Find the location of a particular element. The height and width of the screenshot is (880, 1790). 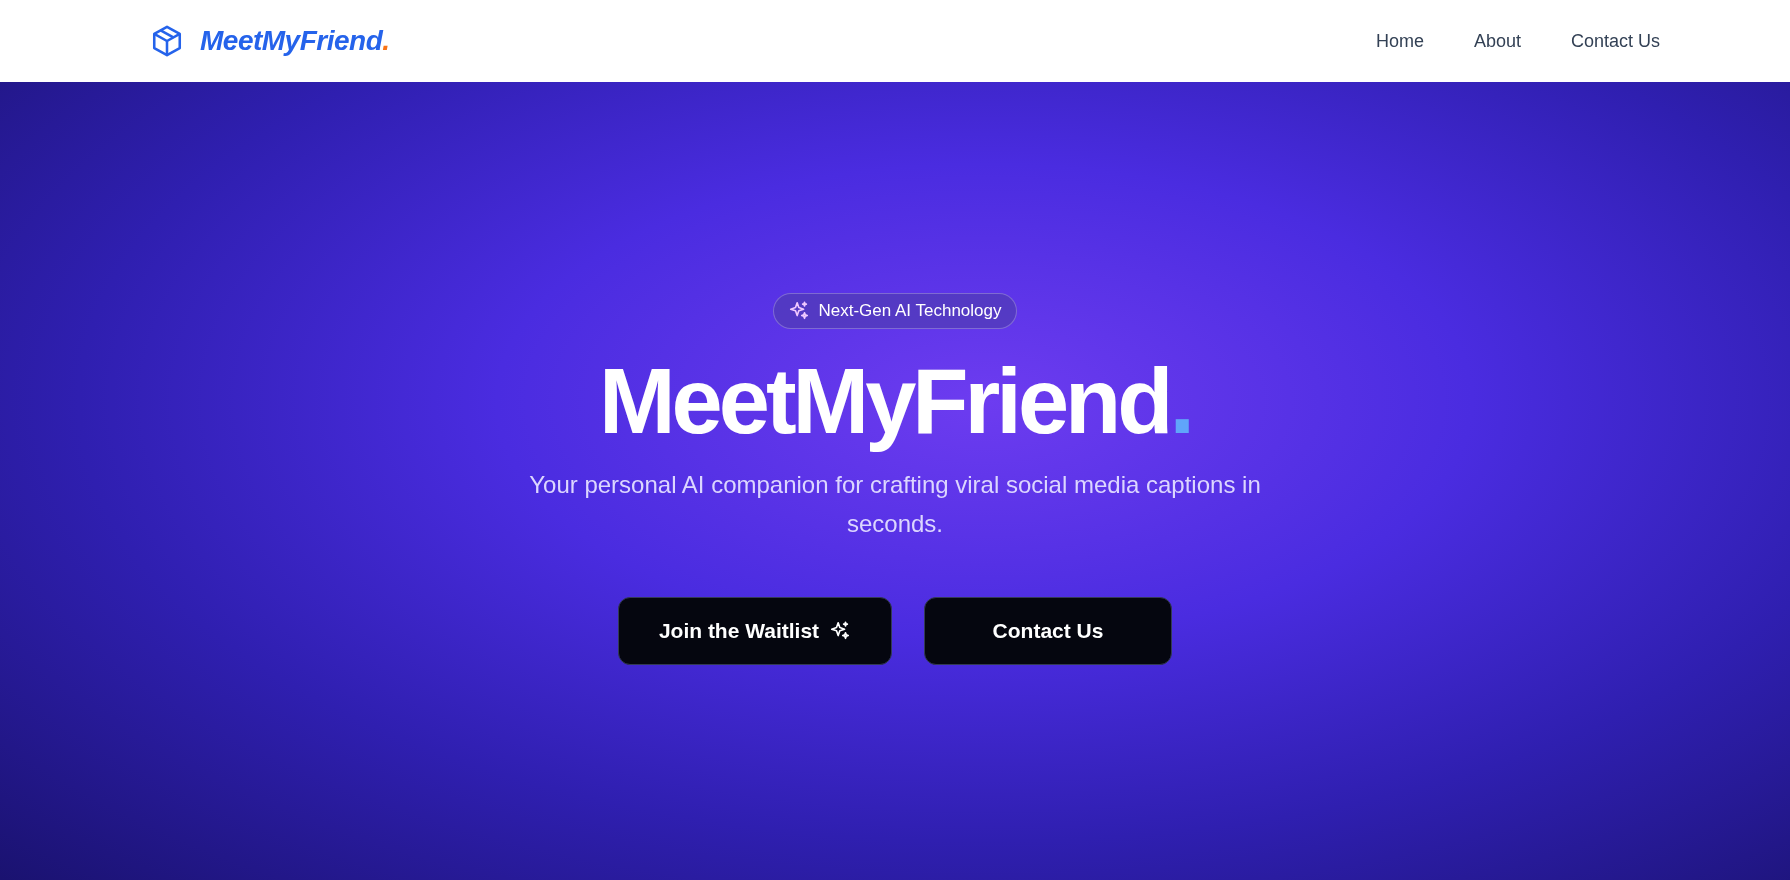

waitlist-button: Join the Waitlist is located at coordinates (755, 630).